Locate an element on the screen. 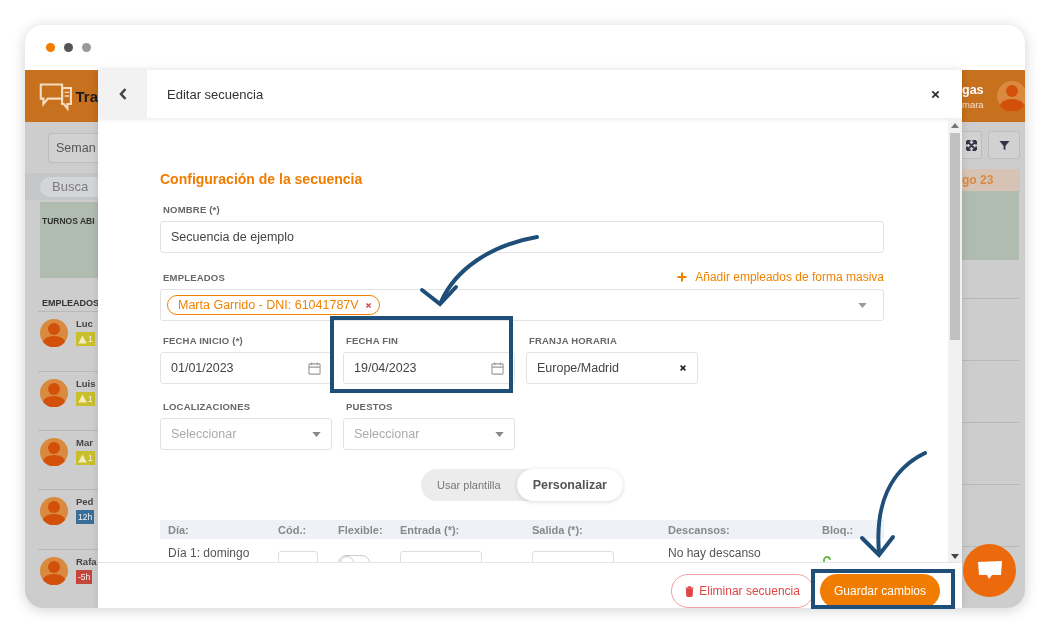 The image size is (1061, 633). column-header: Bloq.: is located at coordinates (838, 529).